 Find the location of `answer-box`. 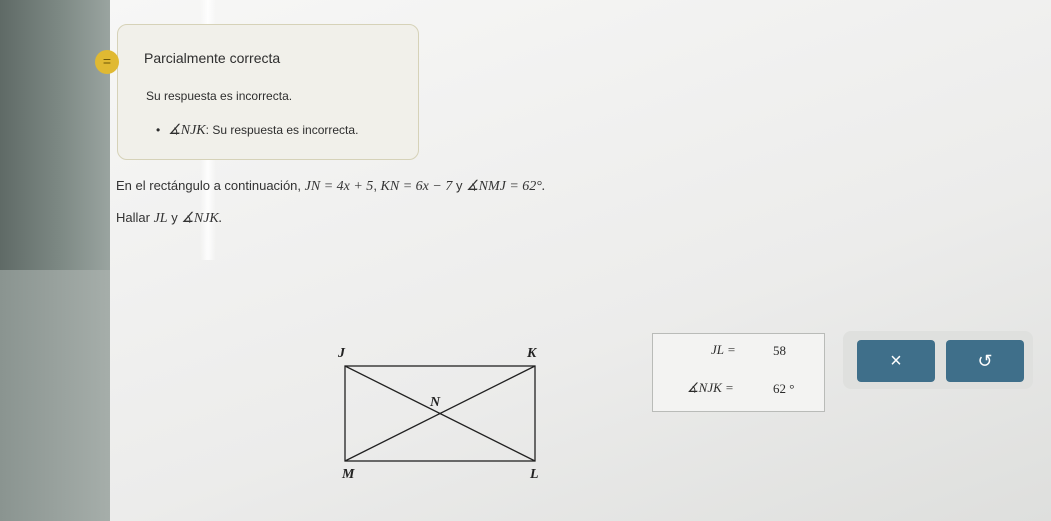

answer-box is located at coordinates (738, 372).